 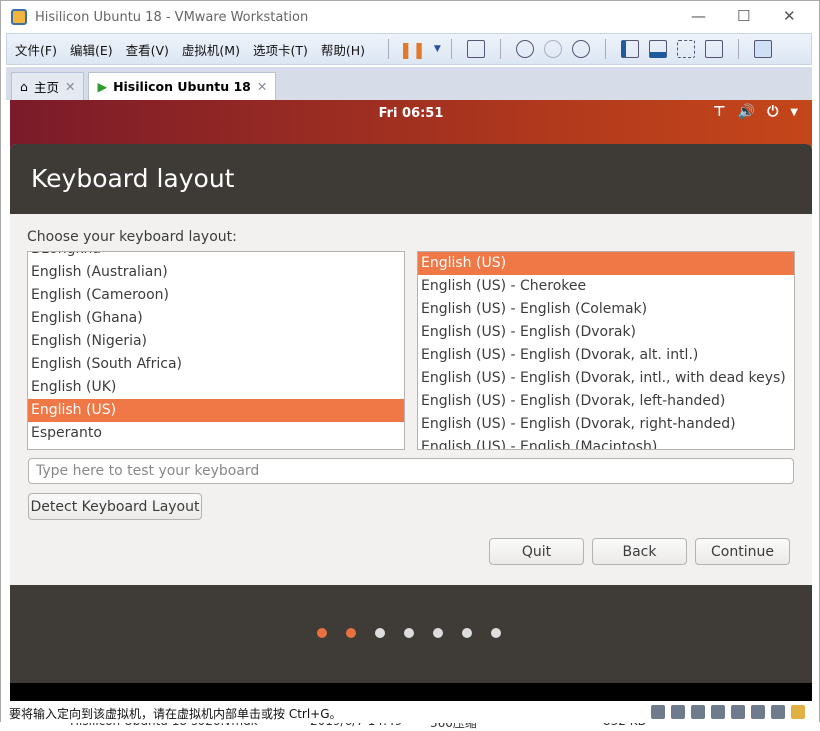 What do you see at coordinates (132, 237) in the screenshot?
I see `layout-prompt: Choose your keyboard layout:` at bounding box center [132, 237].